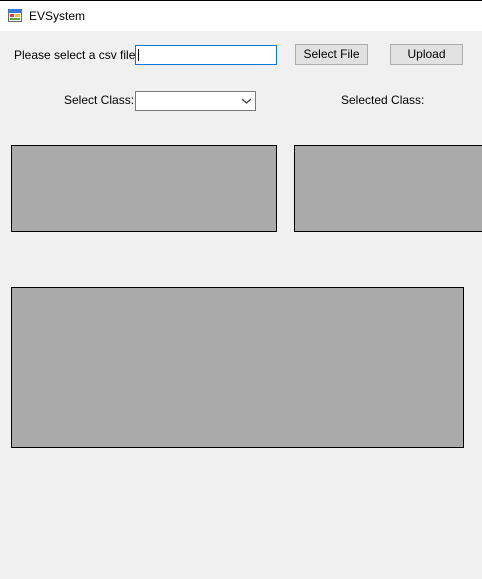 The width and height of the screenshot is (482, 579). Describe the element at coordinates (144, 188) in the screenshot. I see `left-display-panel` at that location.